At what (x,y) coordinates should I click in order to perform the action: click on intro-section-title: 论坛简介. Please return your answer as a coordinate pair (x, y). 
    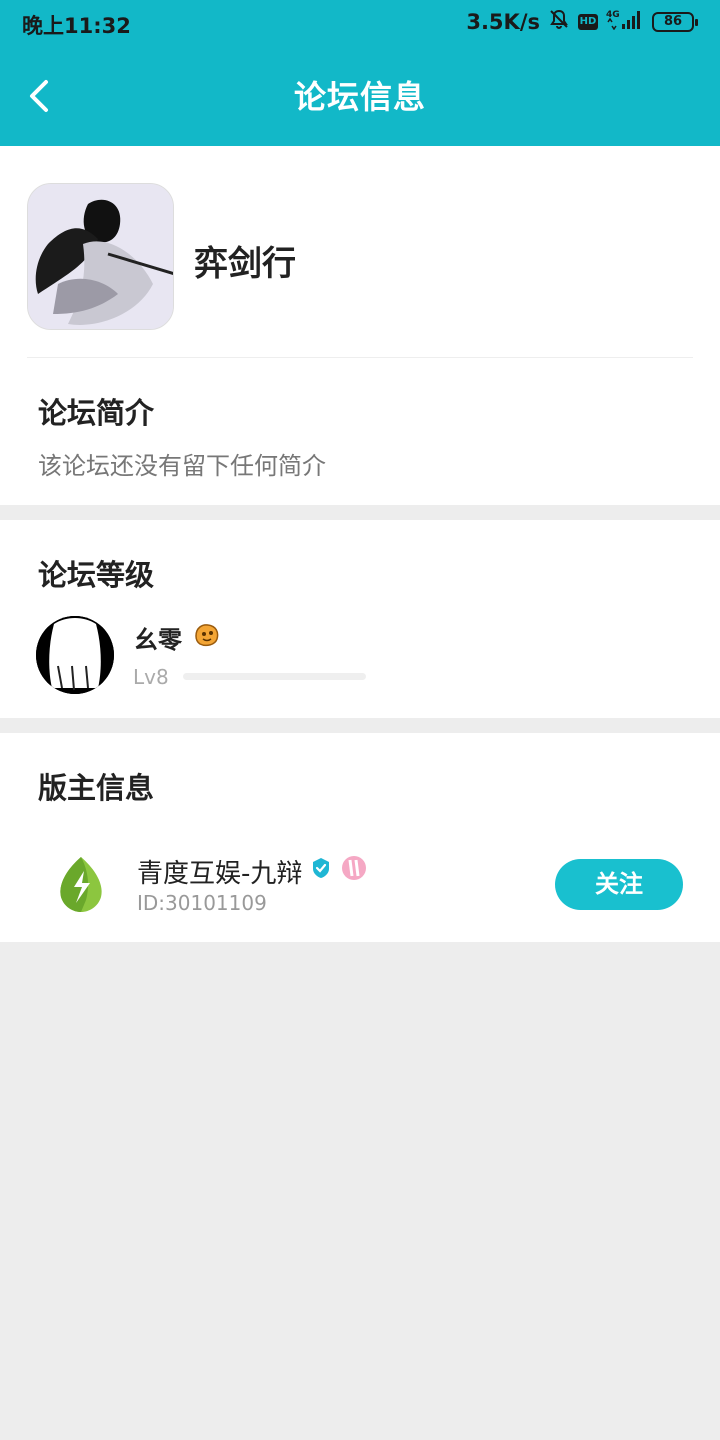
    Looking at the image, I should click on (96, 413).